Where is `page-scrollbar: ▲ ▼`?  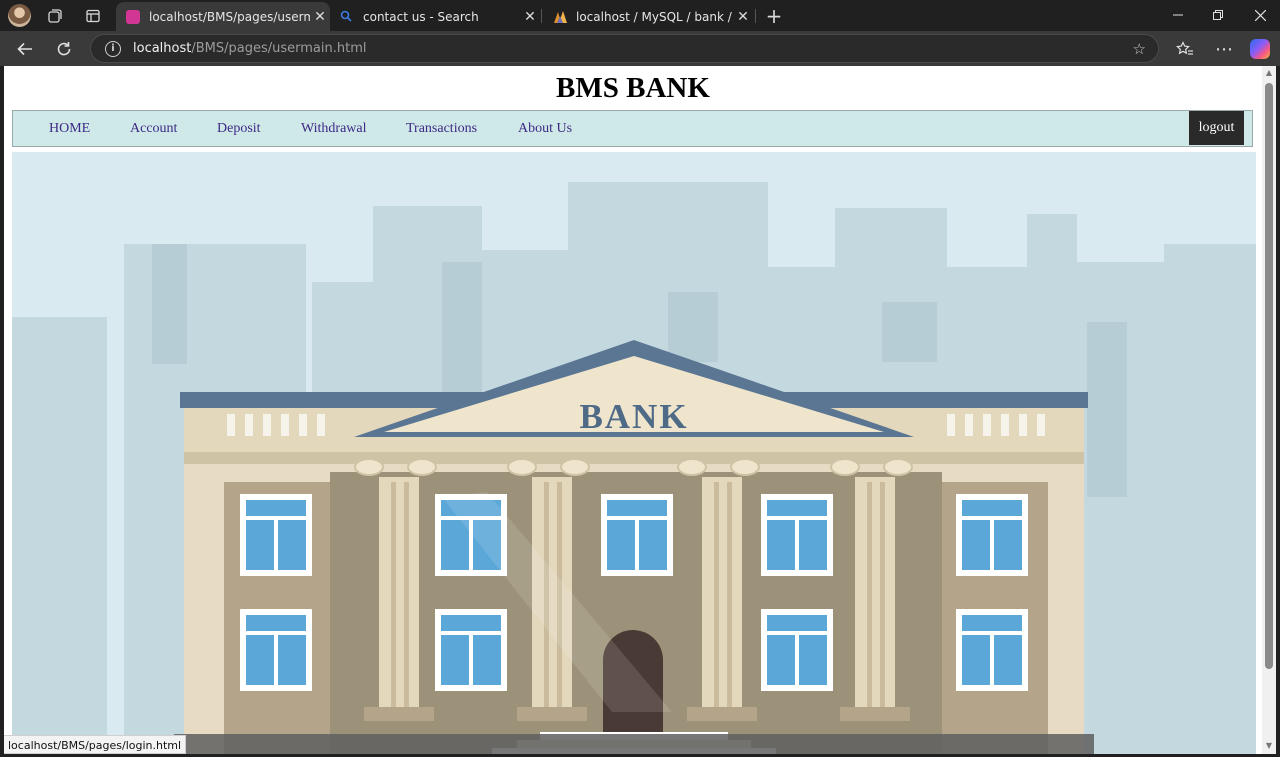 page-scrollbar: ▲ ▼ is located at coordinates (1269, 410).